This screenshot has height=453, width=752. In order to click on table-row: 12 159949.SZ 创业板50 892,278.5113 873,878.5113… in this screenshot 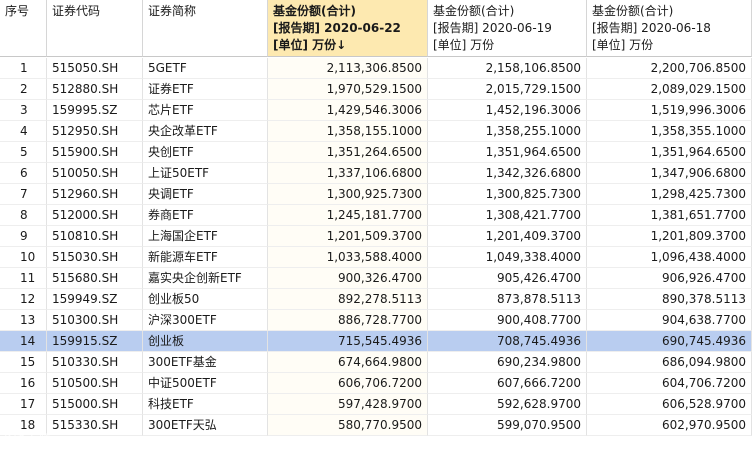, I will do `click(376, 299)`.